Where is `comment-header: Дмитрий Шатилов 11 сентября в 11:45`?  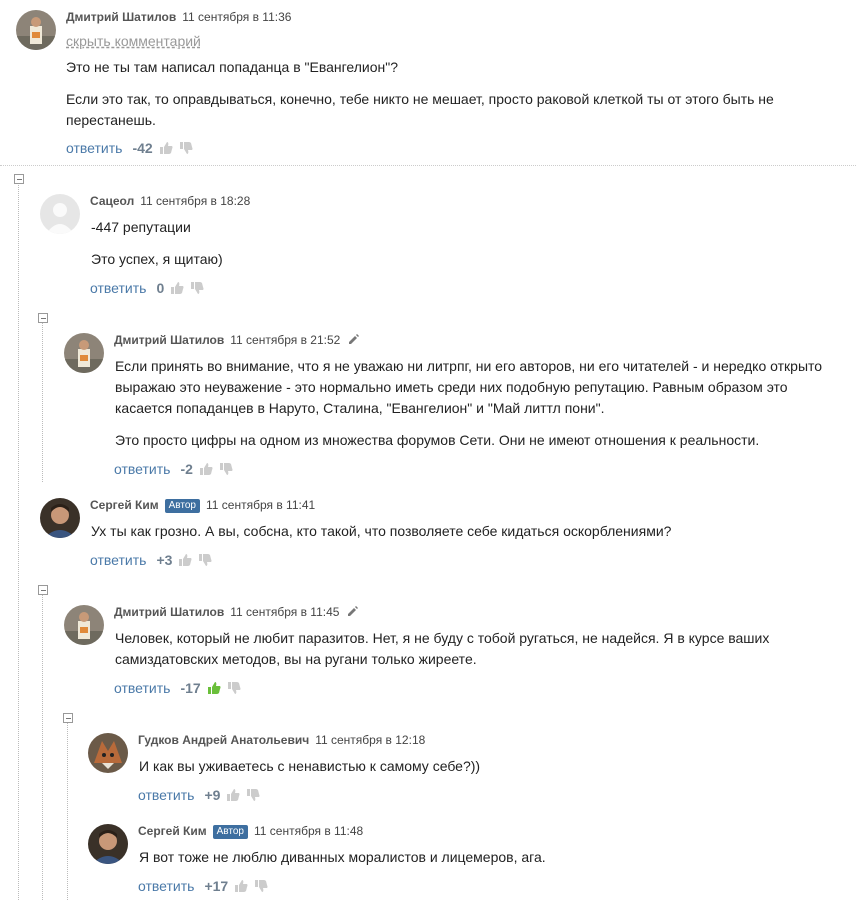 comment-header: Дмитрий Шатилов 11 сентября в 11:45 is located at coordinates (236, 612).